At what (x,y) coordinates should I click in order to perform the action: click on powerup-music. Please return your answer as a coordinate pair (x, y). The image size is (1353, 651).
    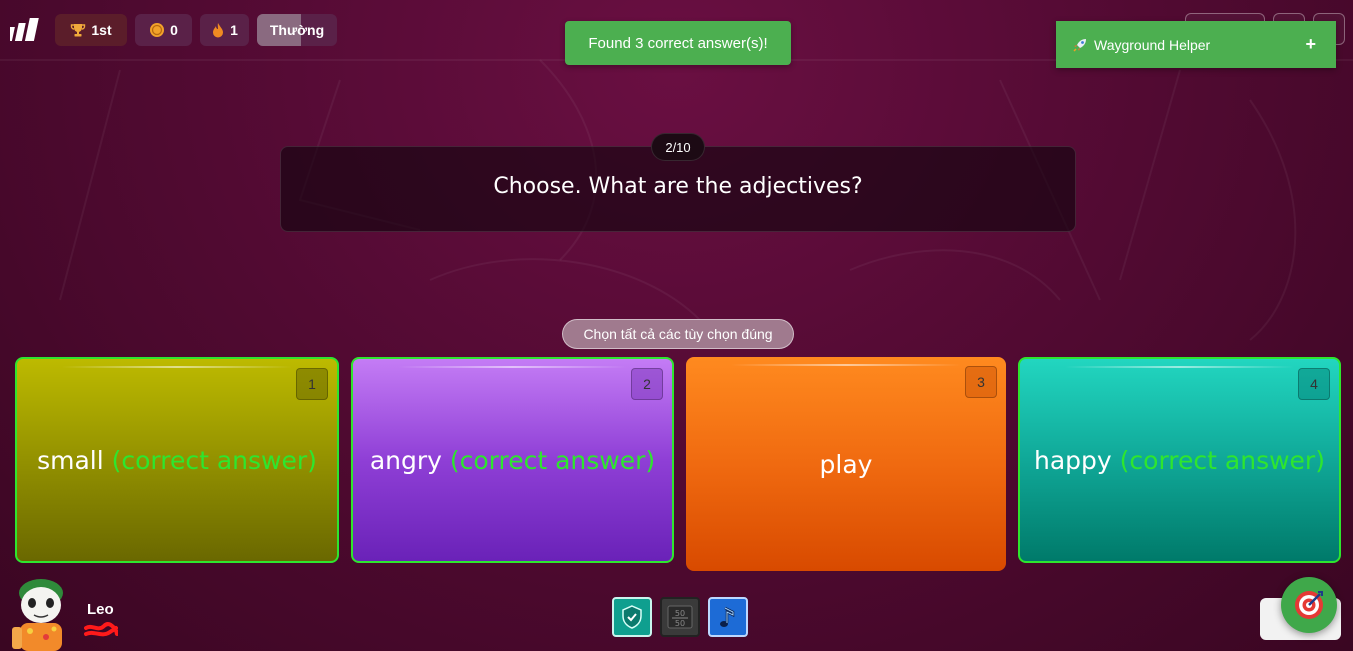
    Looking at the image, I should click on (728, 617).